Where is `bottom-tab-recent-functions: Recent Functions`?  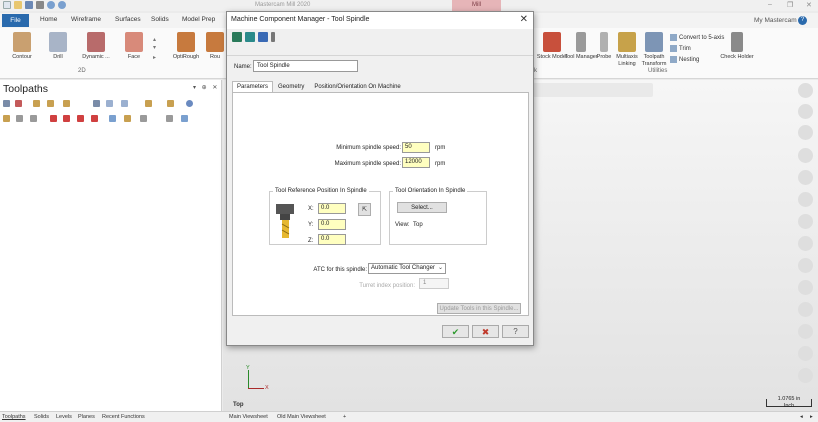 bottom-tab-recent-functions: Recent Functions is located at coordinates (123, 417).